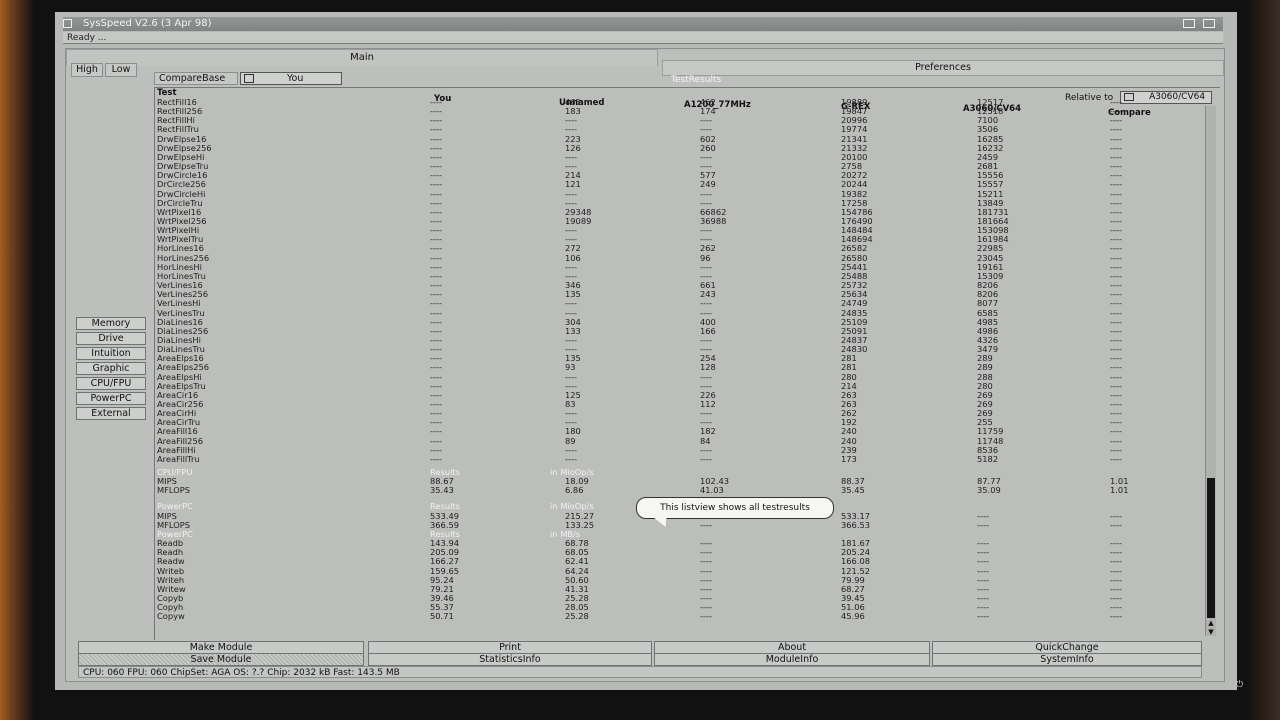 The width and height of the screenshot is (1280, 720). Describe the element at coordinates (510, 659) in the screenshot. I see `statisticsinfo-button: StatisticsInfo` at that location.